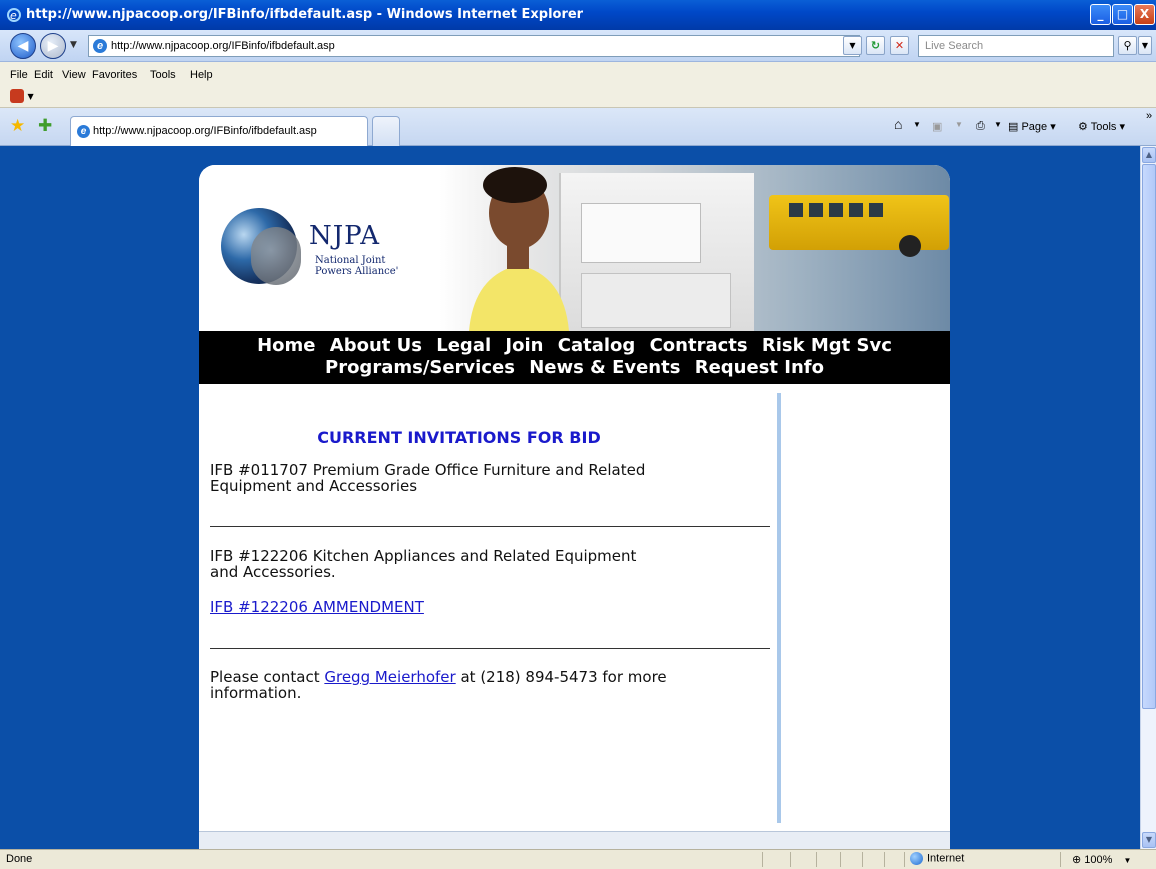 The width and height of the screenshot is (1156, 869). I want to click on addon-dropdown-icon: ▼, so click(30, 96).